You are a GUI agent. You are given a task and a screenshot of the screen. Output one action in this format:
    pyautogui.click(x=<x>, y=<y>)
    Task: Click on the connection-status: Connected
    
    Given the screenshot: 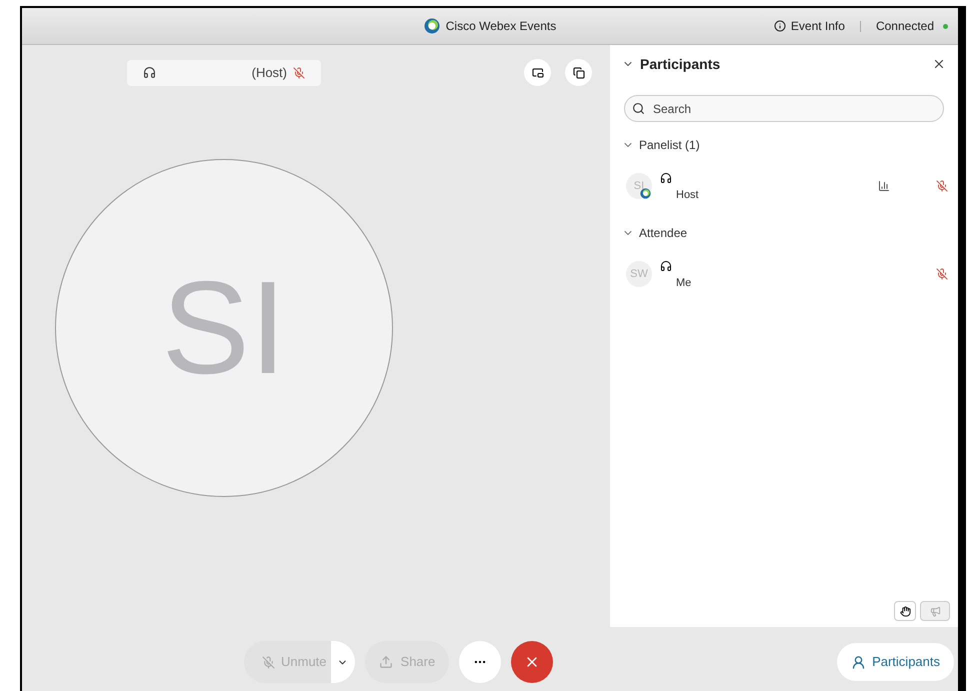 What is the action you would take?
    pyautogui.click(x=905, y=26)
    